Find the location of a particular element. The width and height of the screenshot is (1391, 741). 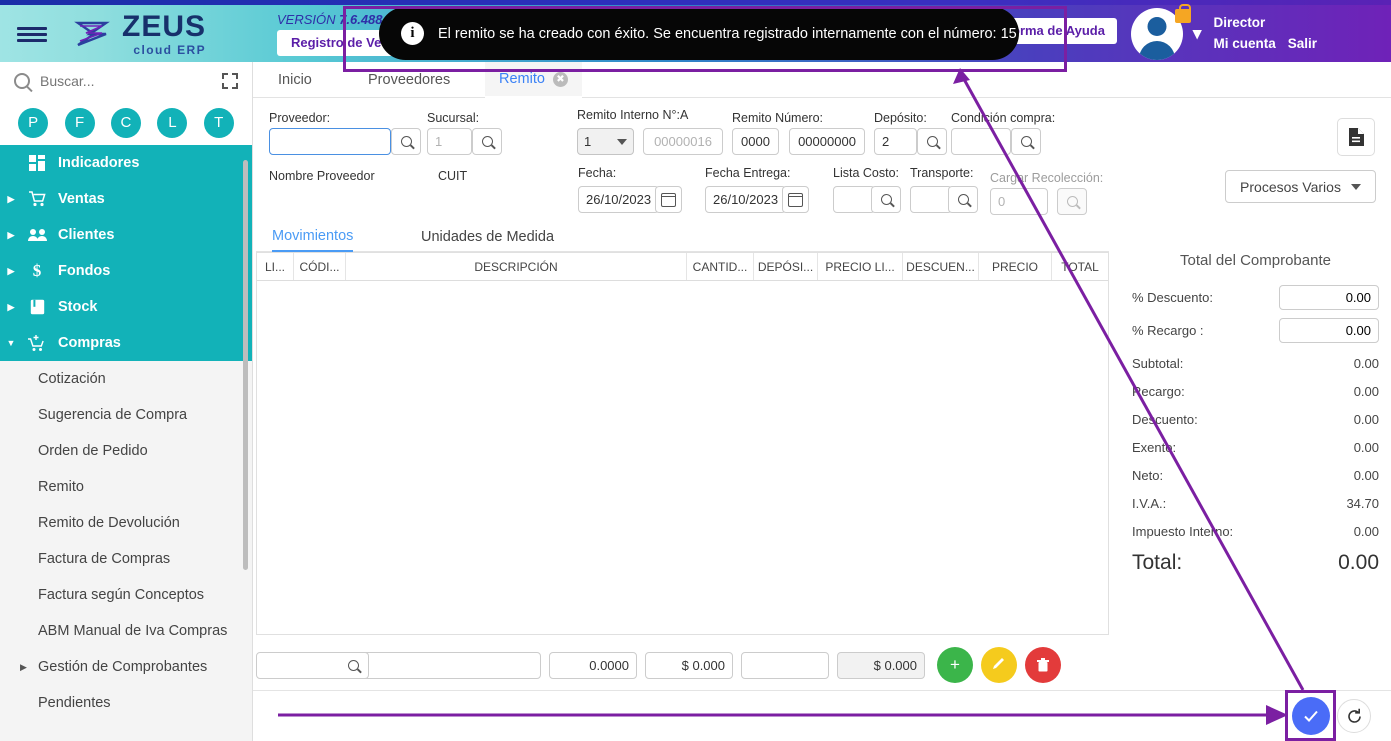

transporte-search-button is located at coordinates (963, 199).